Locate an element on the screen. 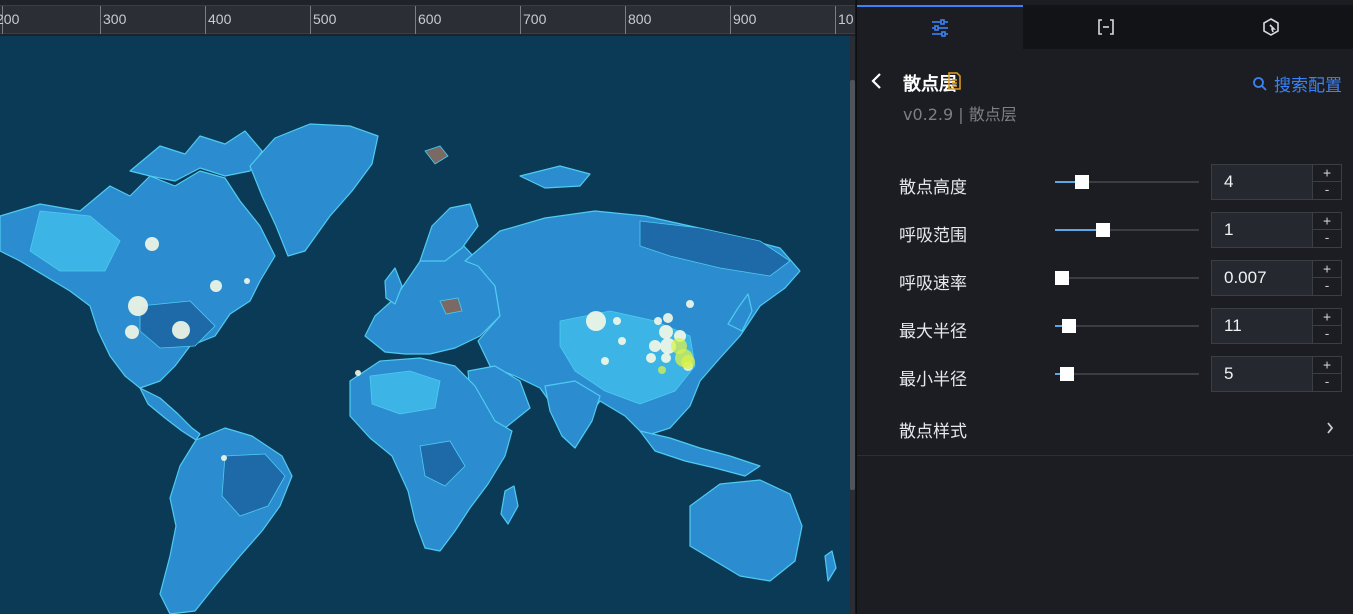 The height and width of the screenshot is (614, 1353). property-label: 最大半径 is located at coordinates (933, 332).